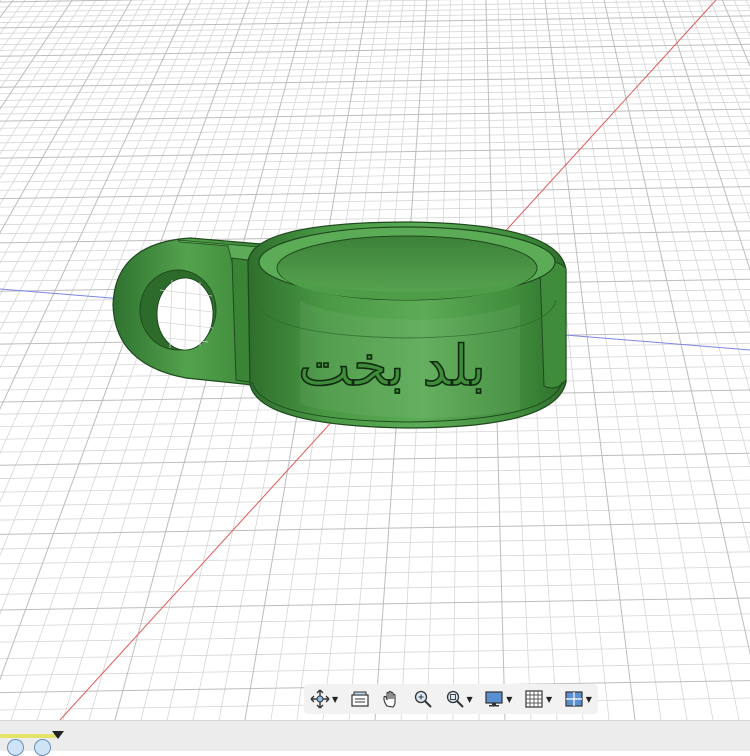 The image size is (750, 756). What do you see at coordinates (15, 747) in the screenshot?
I see `extrude-feature-icon` at bounding box center [15, 747].